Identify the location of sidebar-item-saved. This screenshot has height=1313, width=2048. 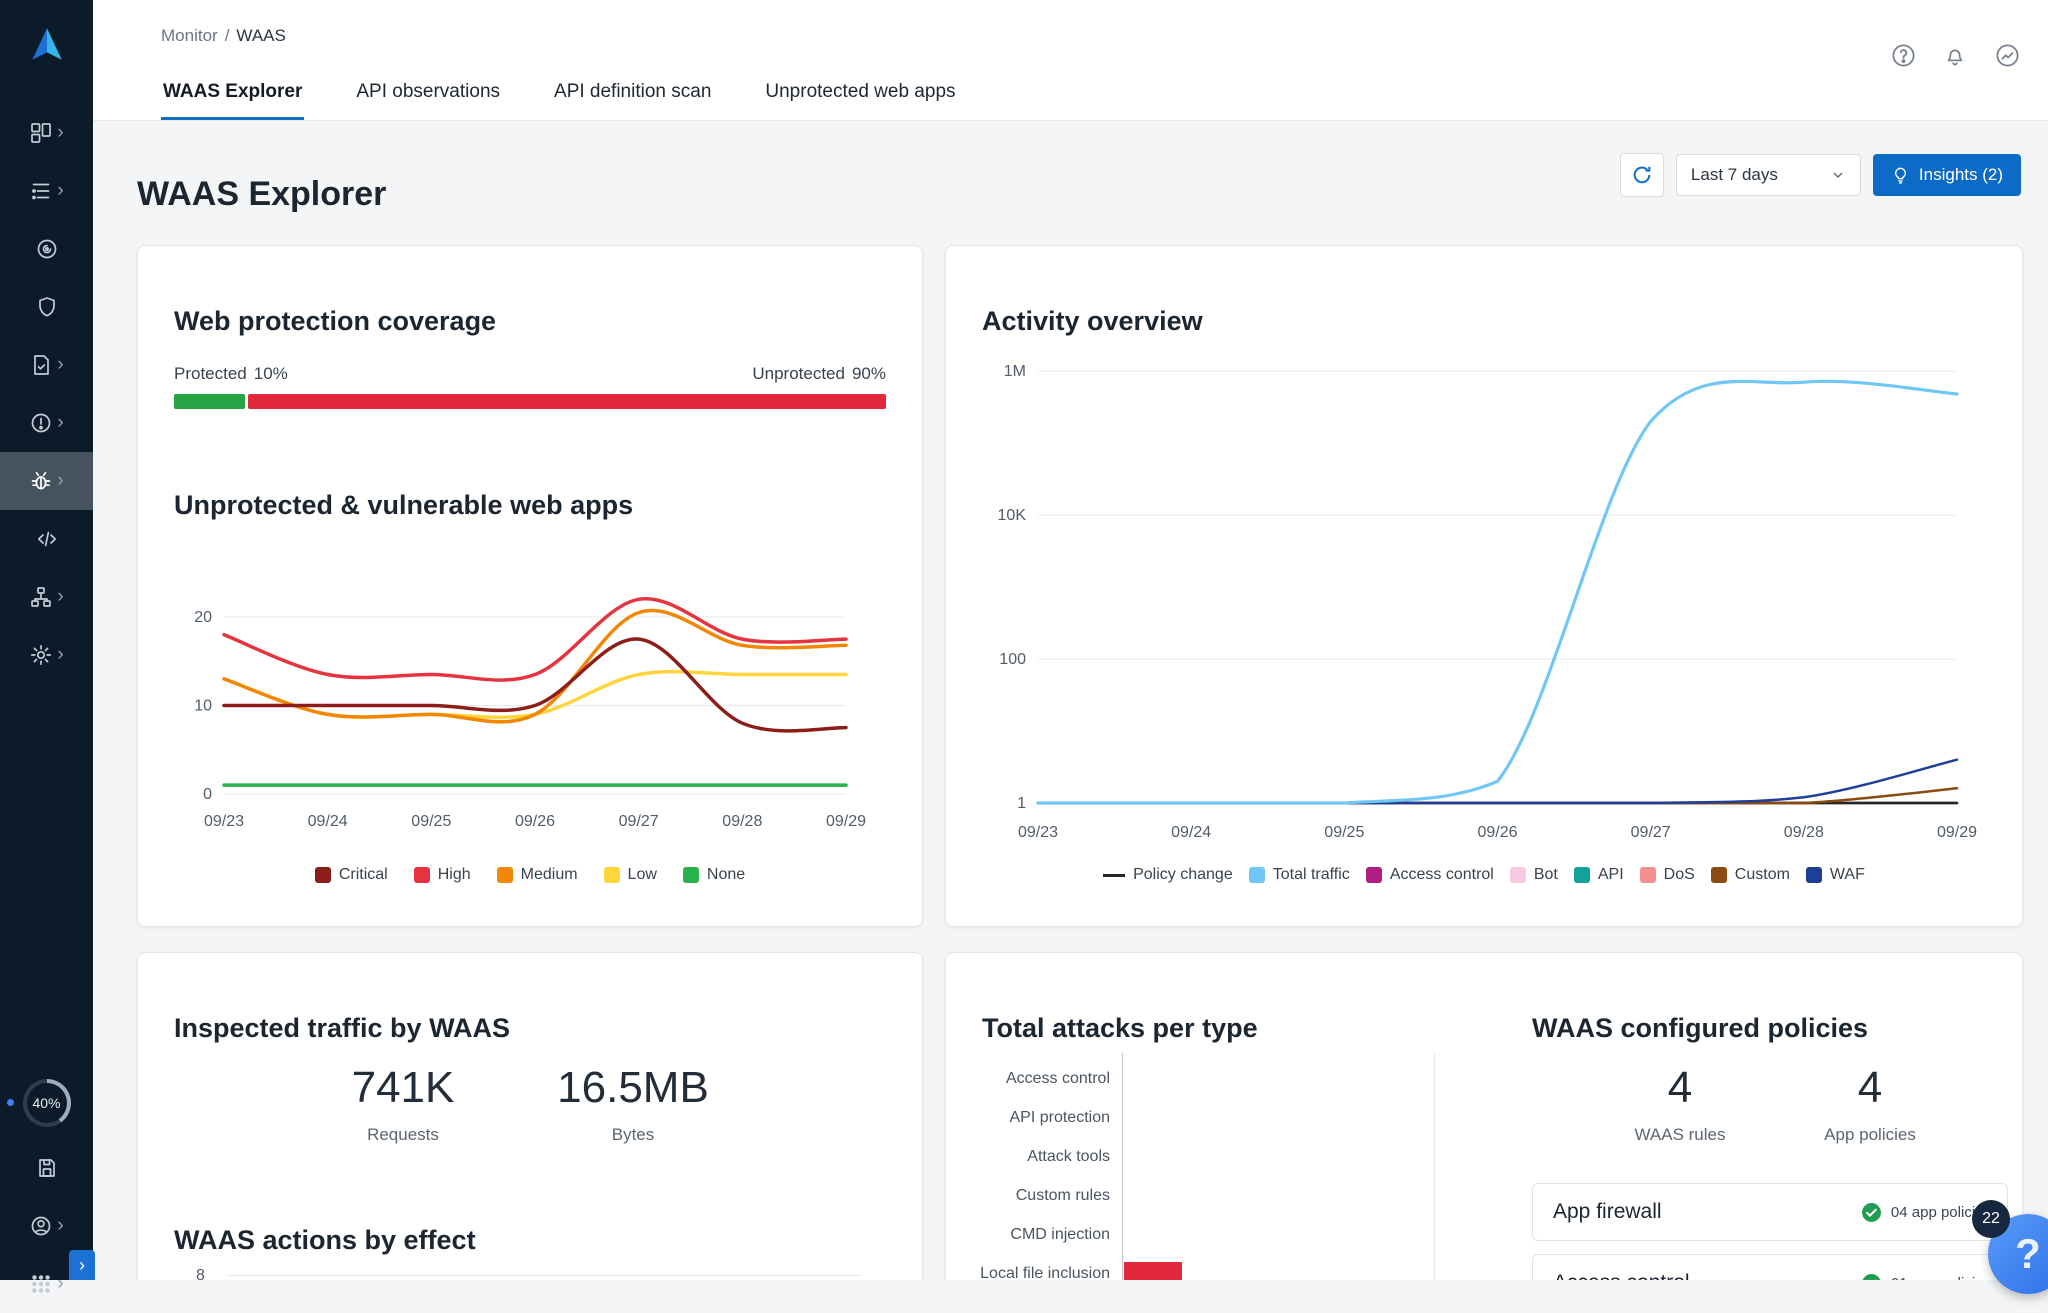
(46, 1168).